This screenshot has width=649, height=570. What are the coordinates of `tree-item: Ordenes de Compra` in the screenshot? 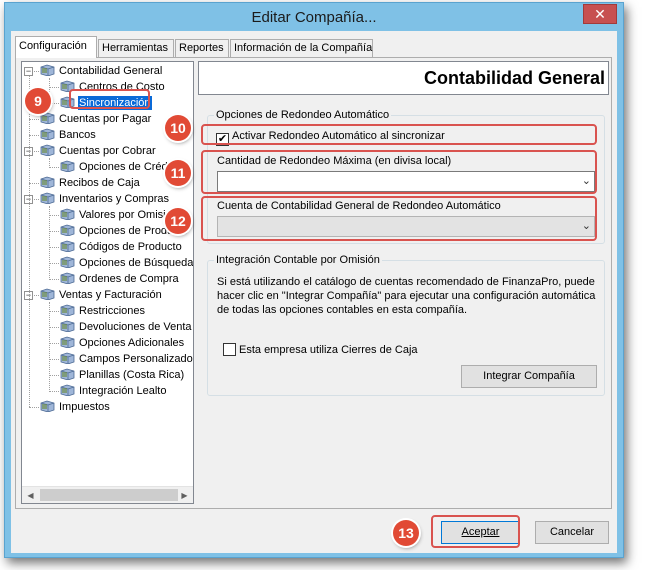 It's located at (120, 279).